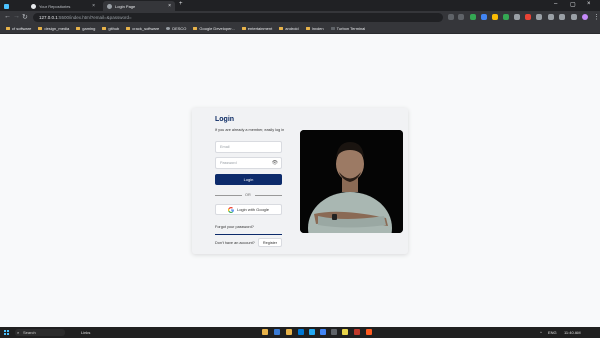 The image size is (600, 338). I want to click on reload-icon: ↻, so click(25, 17).